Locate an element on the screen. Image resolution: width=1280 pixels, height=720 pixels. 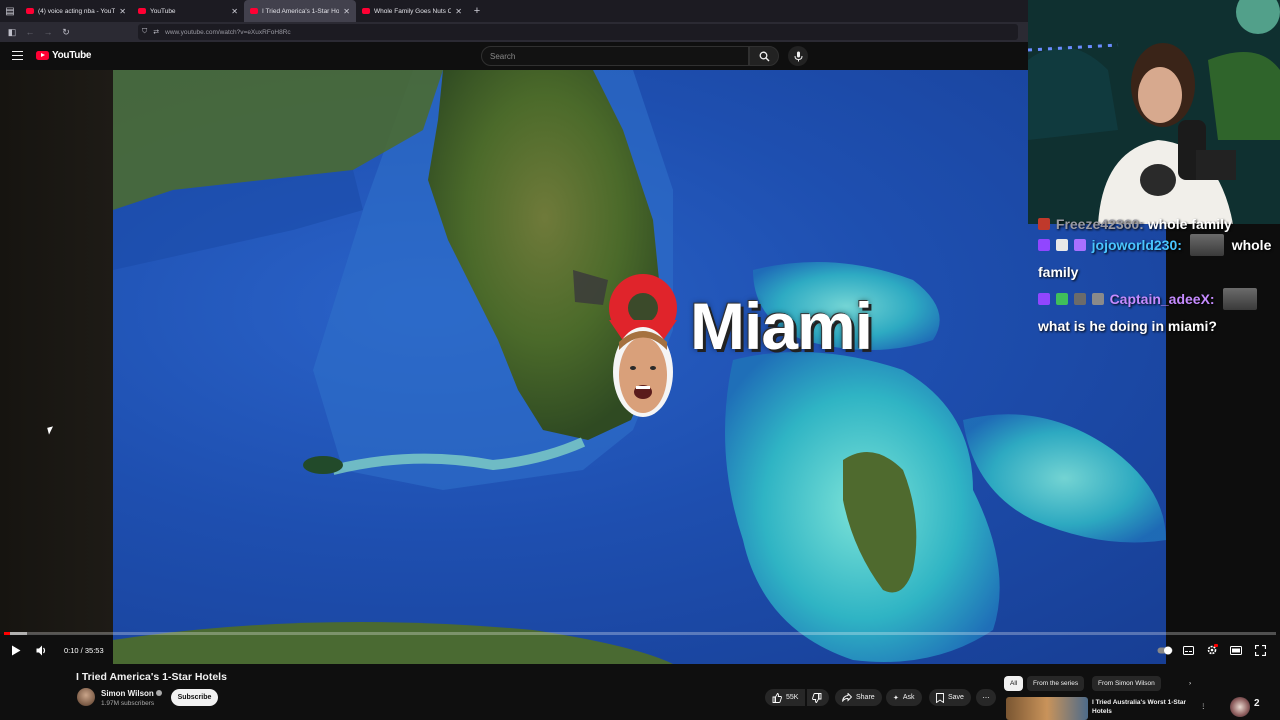
fullscreen-icon is located at coordinates (1260, 650).